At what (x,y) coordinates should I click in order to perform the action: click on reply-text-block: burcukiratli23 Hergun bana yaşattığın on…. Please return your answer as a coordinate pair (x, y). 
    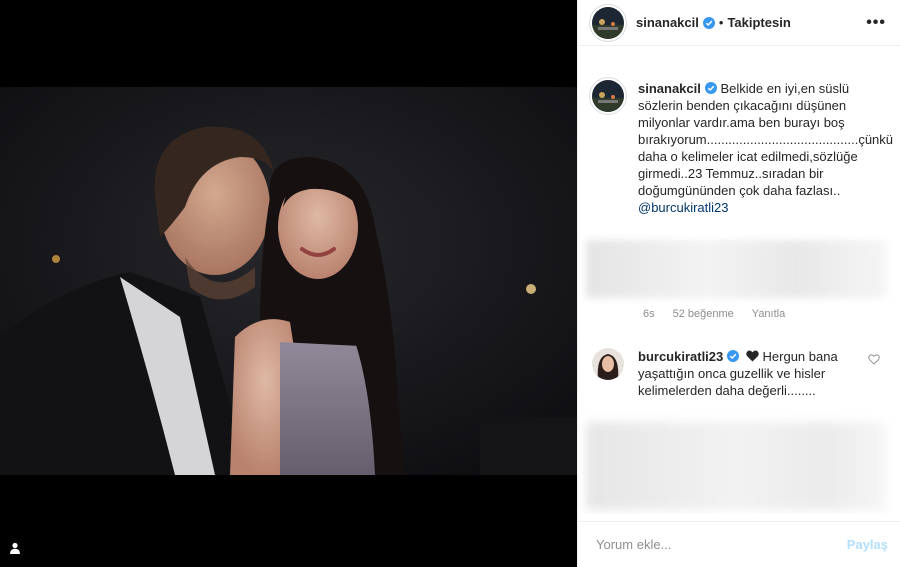
    Looking at the image, I should click on (745, 373).